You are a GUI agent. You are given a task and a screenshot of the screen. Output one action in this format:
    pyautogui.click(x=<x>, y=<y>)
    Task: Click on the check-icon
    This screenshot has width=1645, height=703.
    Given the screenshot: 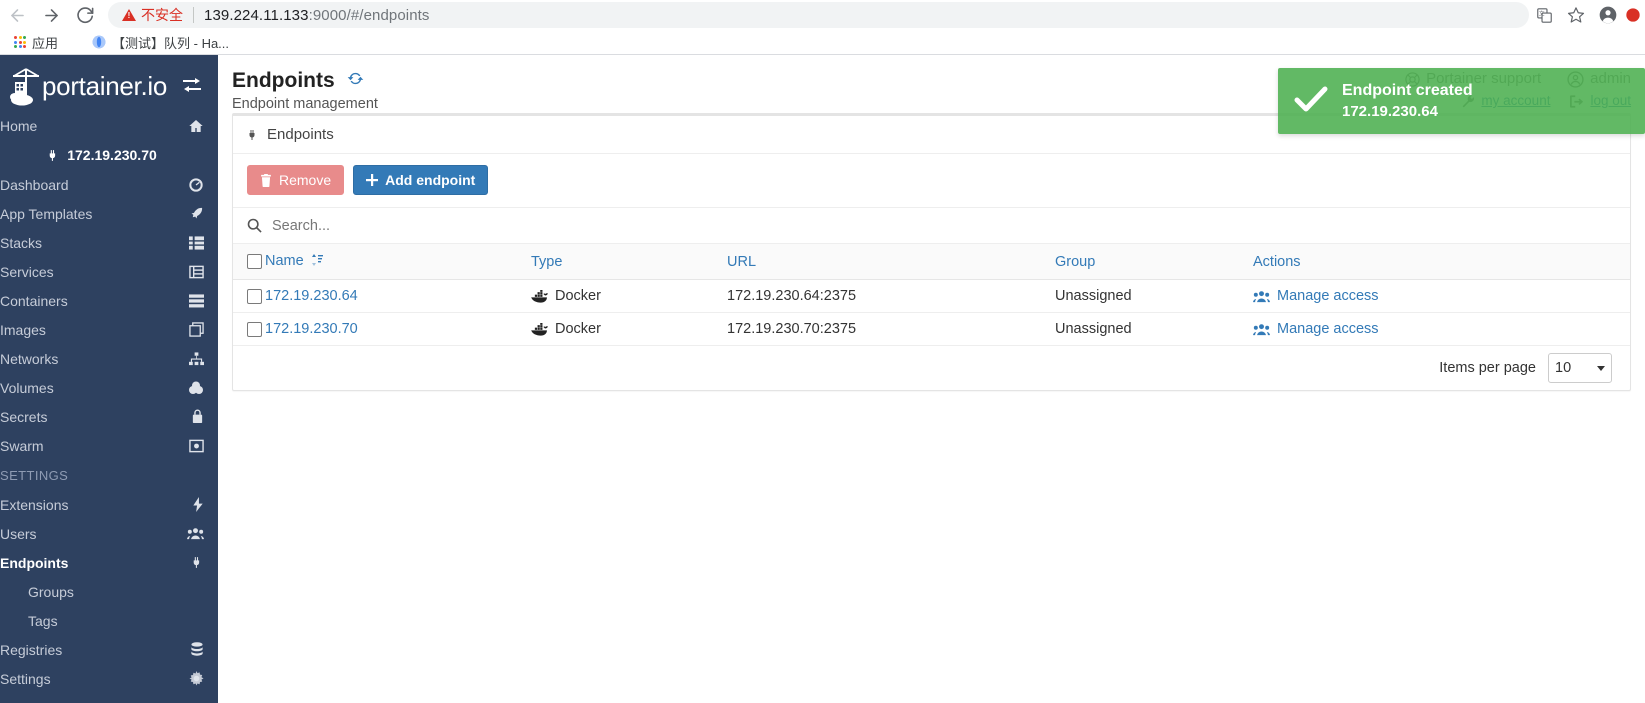 What is the action you would take?
    pyautogui.click(x=1311, y=101)
    